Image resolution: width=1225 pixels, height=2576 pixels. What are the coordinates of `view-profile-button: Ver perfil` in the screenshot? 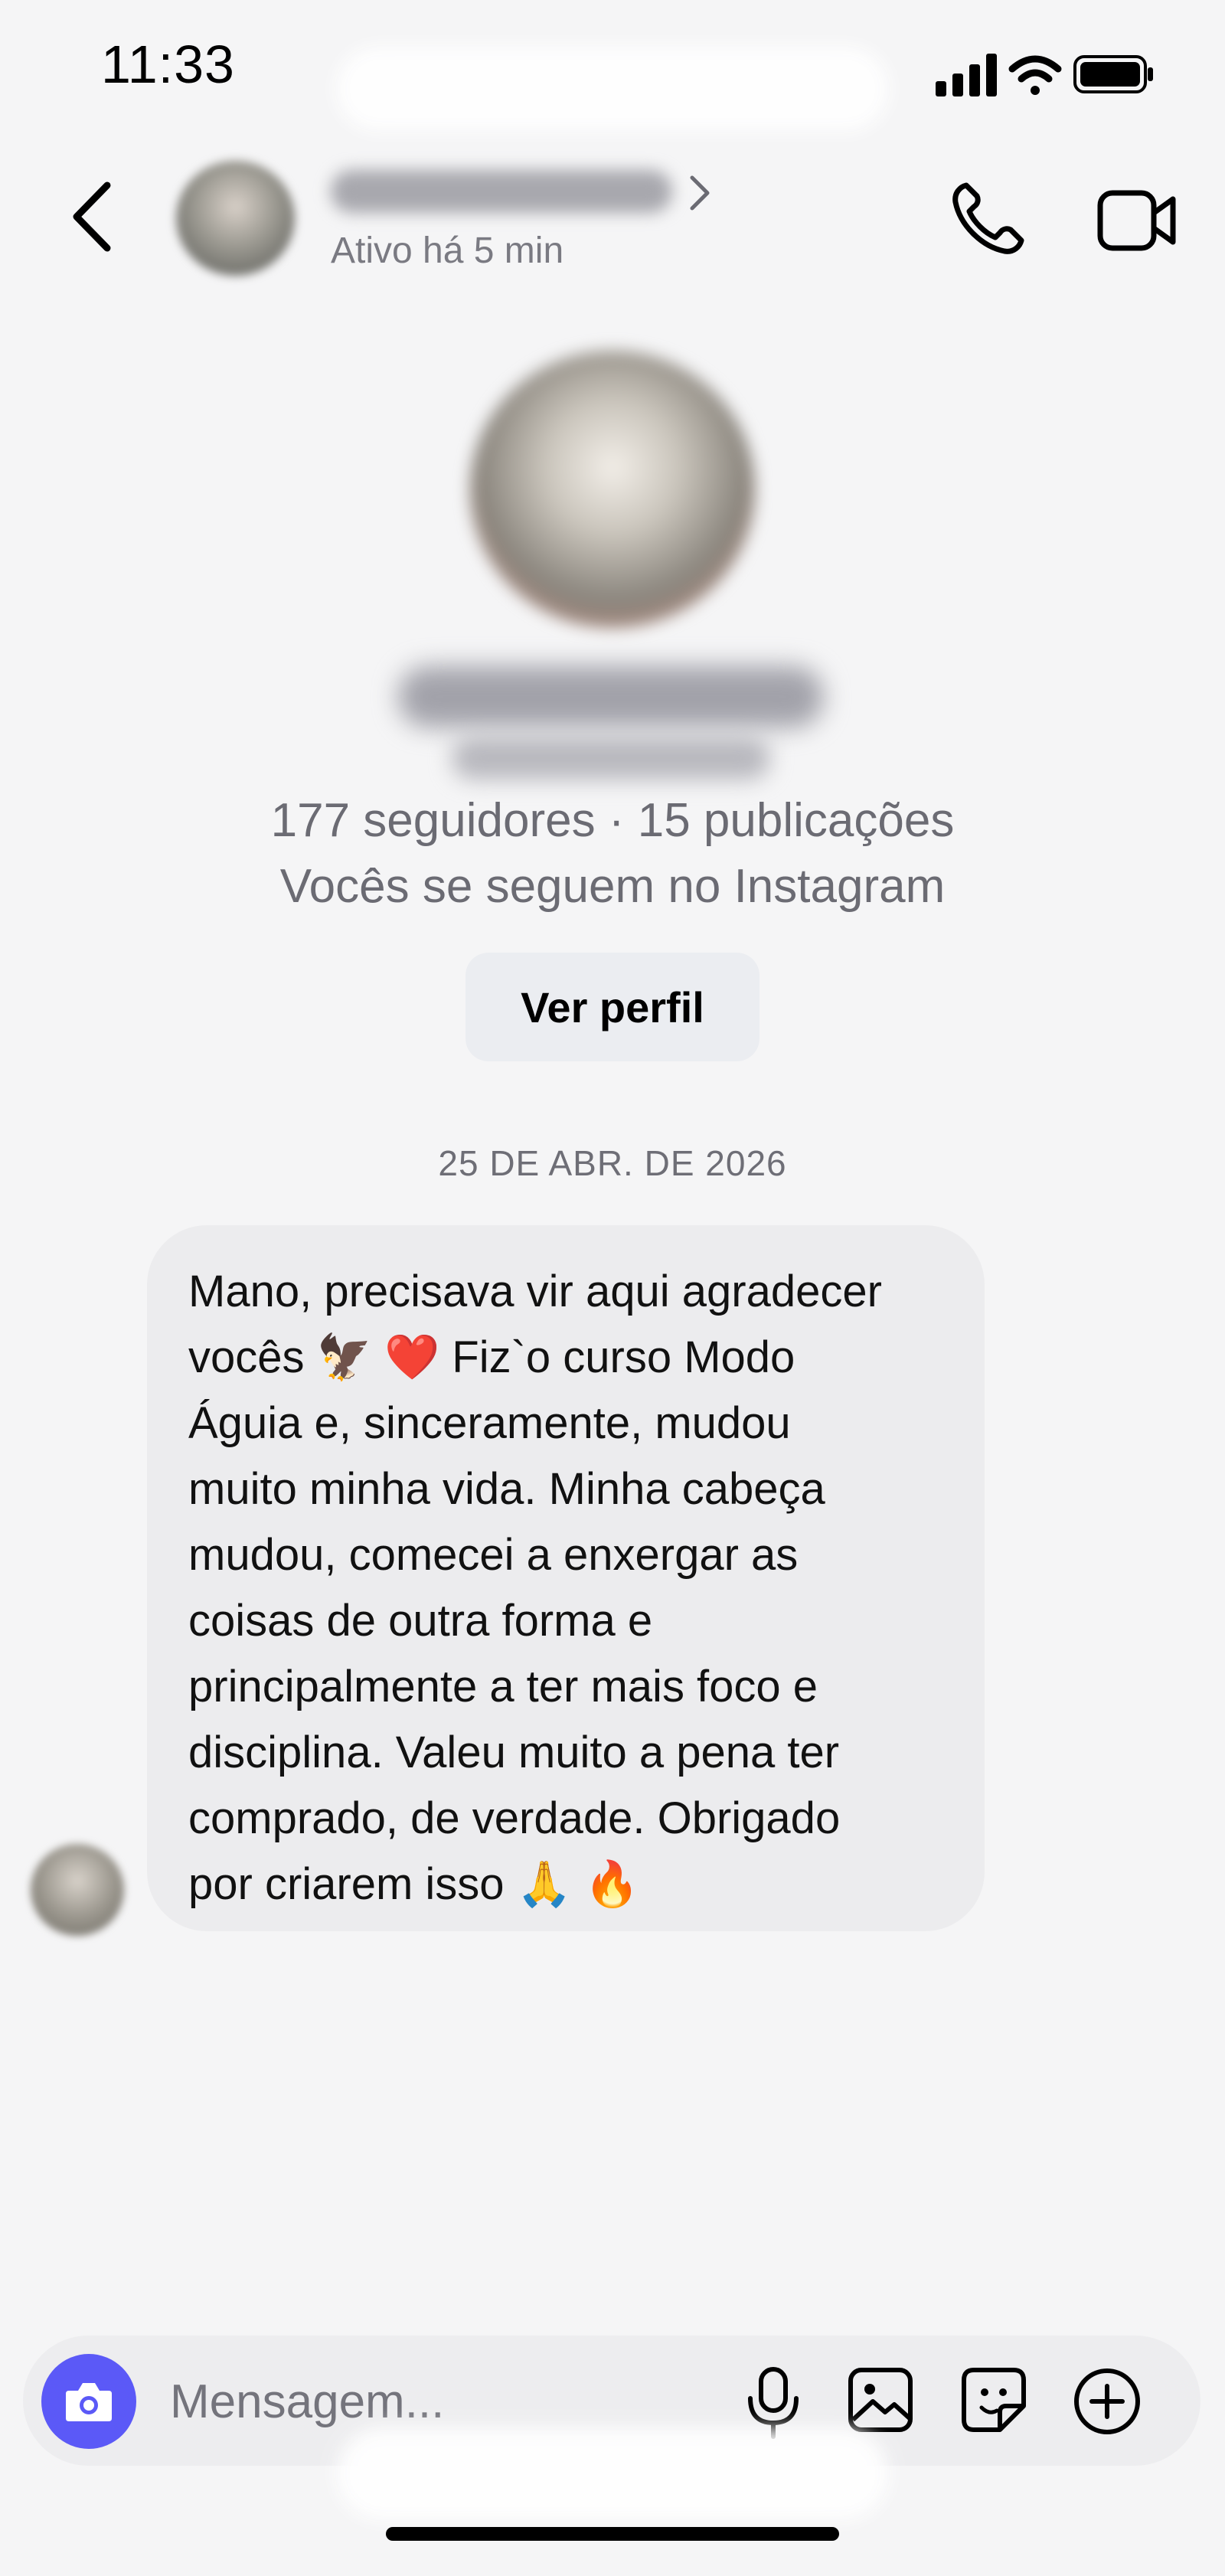 It's located at (613, 1007).